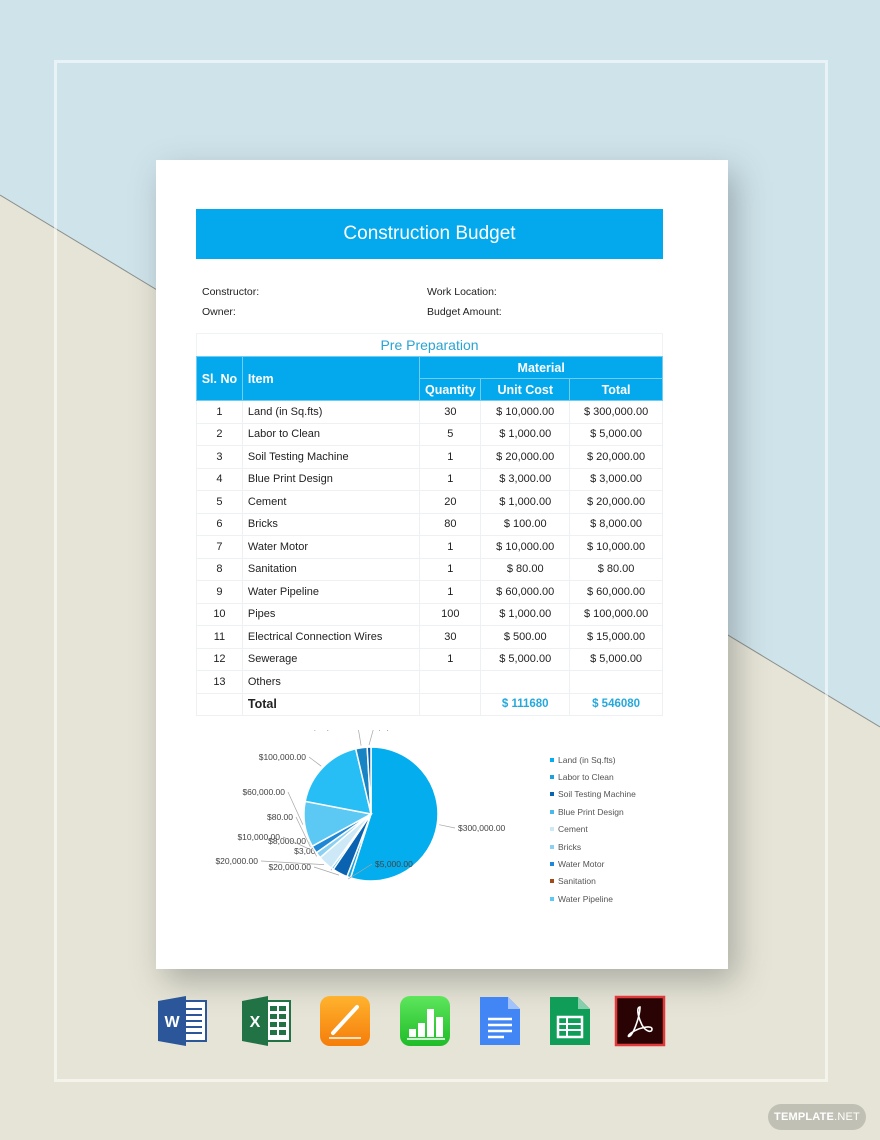  What do you see at coordinates (847, 1117) in the screenshot?
I see `watermark-light: .NET` at bounding box center [847, 1117].